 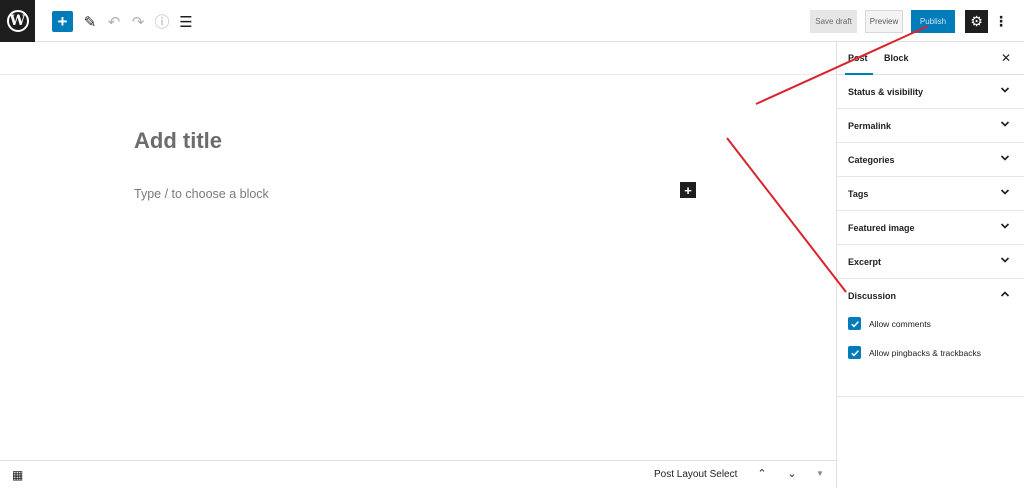 I want to click on allow-pingbacks-option: Allow pingbacks & trackbacks, so click(x=914, y=352).